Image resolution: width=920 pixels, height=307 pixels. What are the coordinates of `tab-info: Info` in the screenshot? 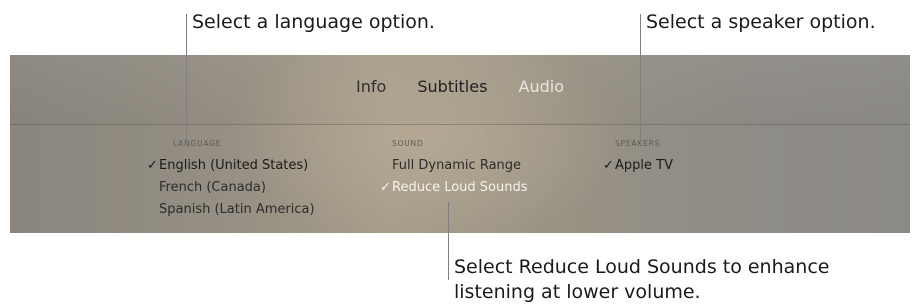 It's located at (371, 86).